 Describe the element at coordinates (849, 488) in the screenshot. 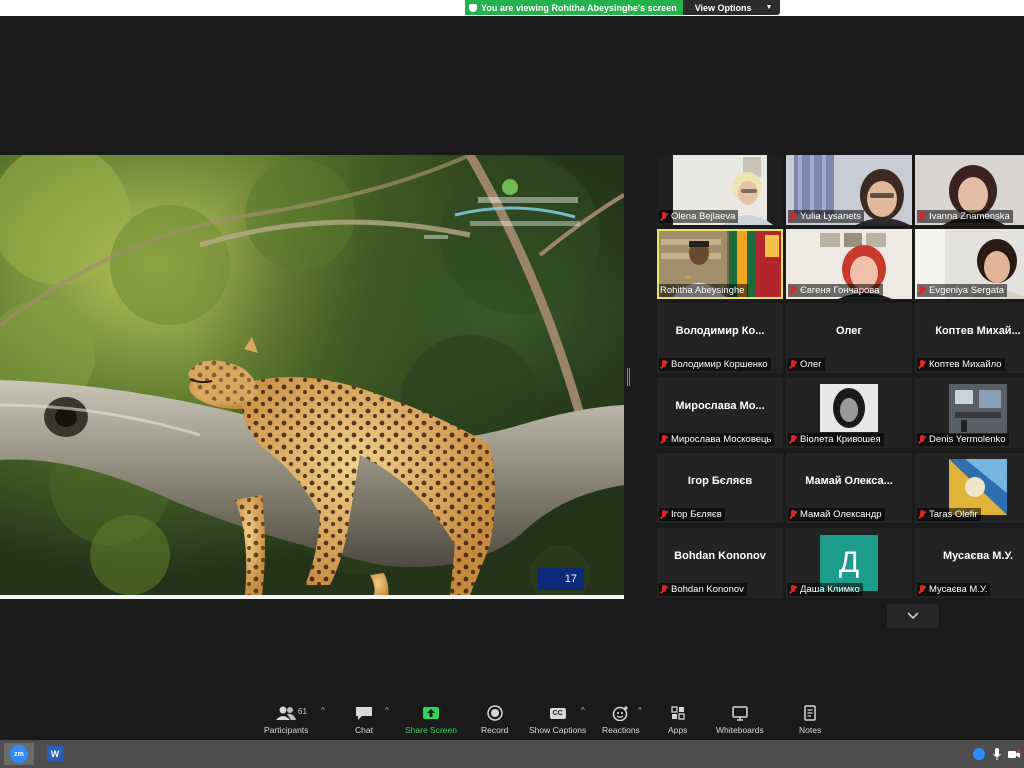

I see `name-tile: Мамай Олекса... Мамай Олександр` at that location.